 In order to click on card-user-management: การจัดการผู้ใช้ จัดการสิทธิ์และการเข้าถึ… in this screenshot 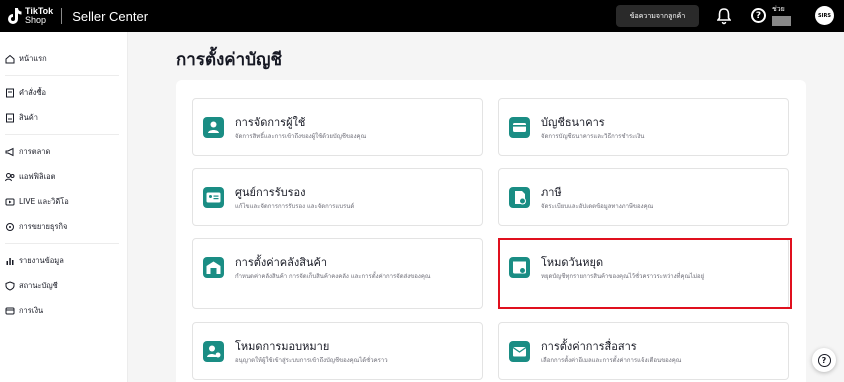, I will do `click(337, 127)`.